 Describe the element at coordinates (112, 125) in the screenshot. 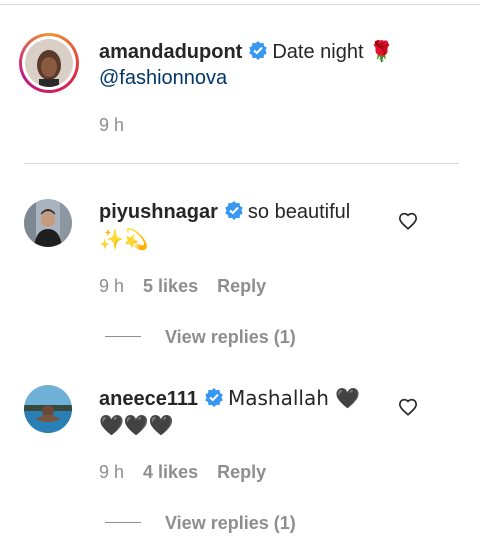

I see `caption-time: 9 h` at that location.